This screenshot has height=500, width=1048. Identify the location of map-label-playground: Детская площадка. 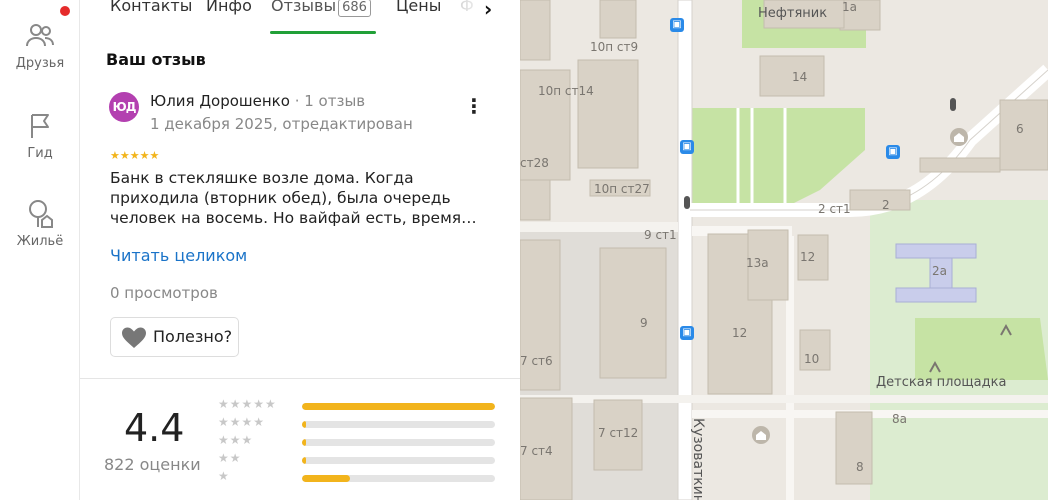
(941, 382).